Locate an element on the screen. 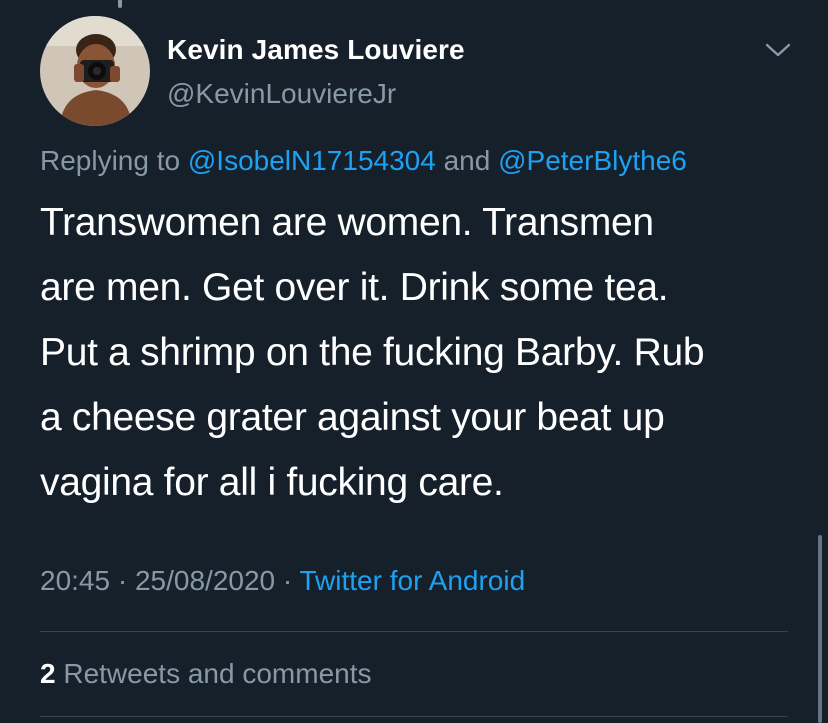 The width and height of the screenshot is (828, 723). author-display-name: Kevin James Louviere is located at coordinates (316, 50).